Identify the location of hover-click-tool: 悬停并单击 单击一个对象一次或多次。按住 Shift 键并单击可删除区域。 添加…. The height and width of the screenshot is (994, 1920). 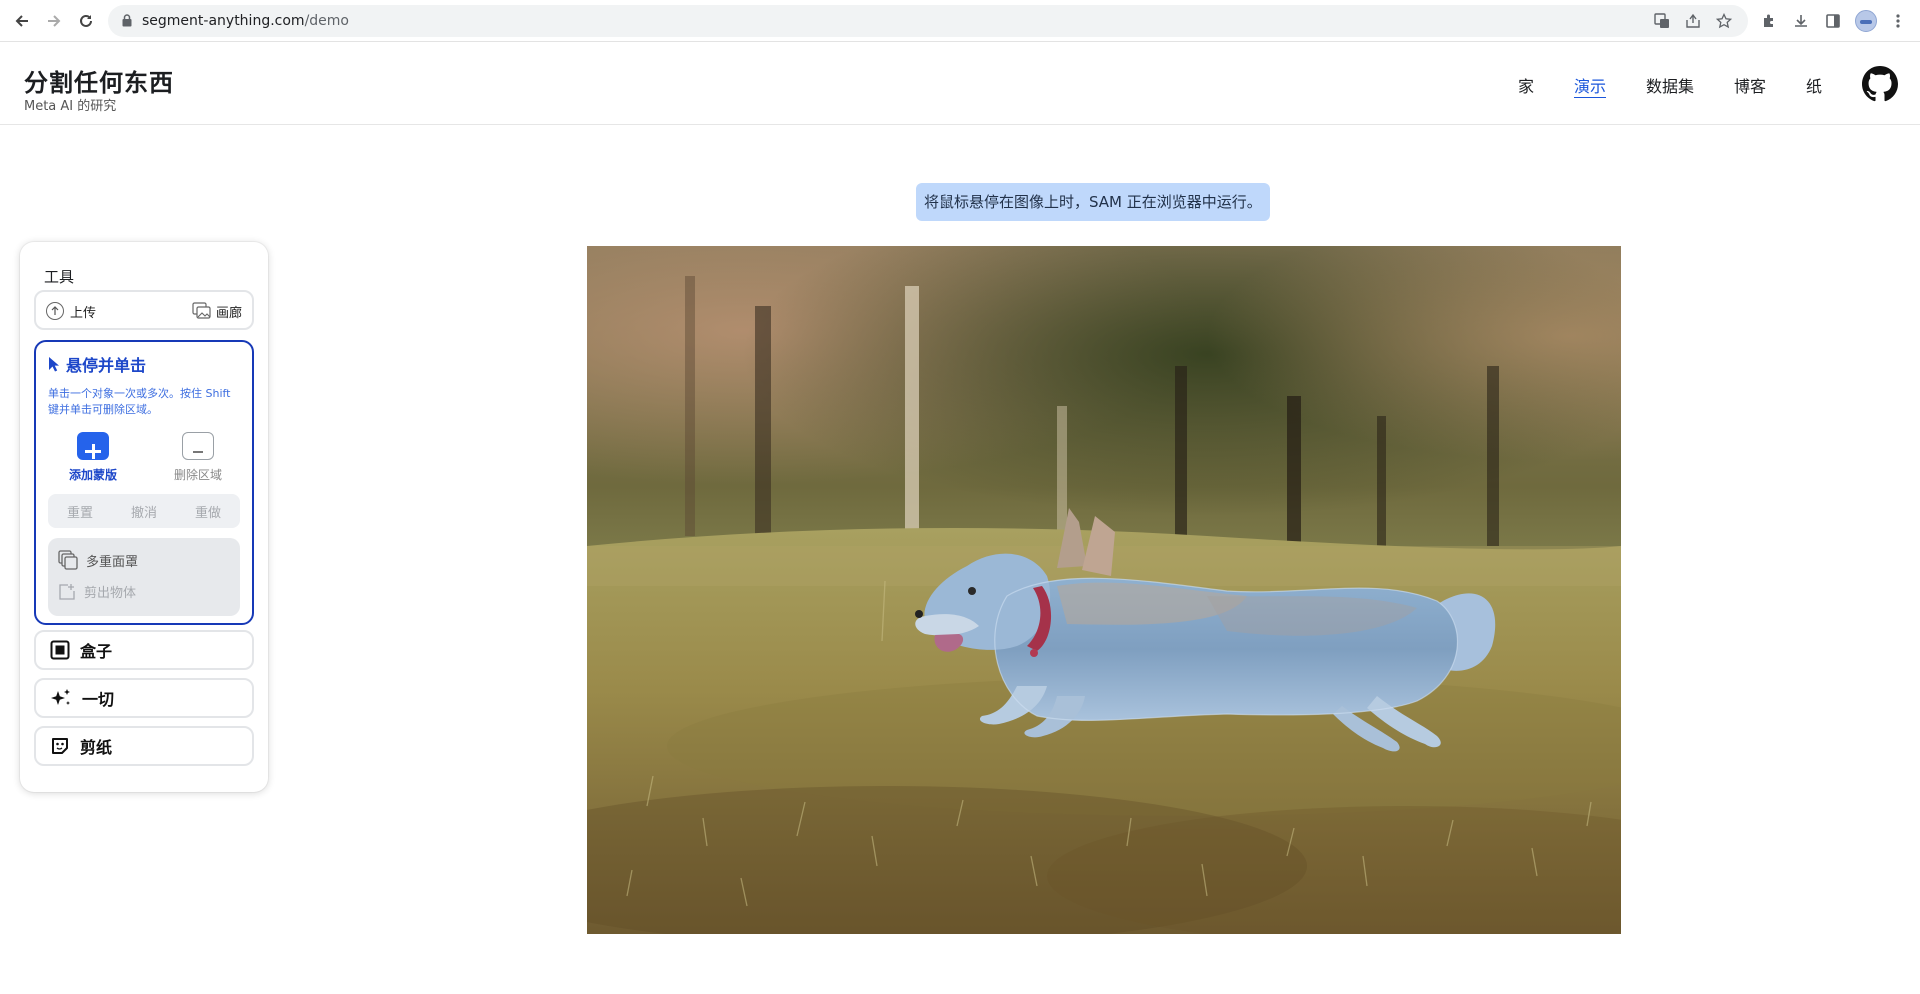
(144, 482).